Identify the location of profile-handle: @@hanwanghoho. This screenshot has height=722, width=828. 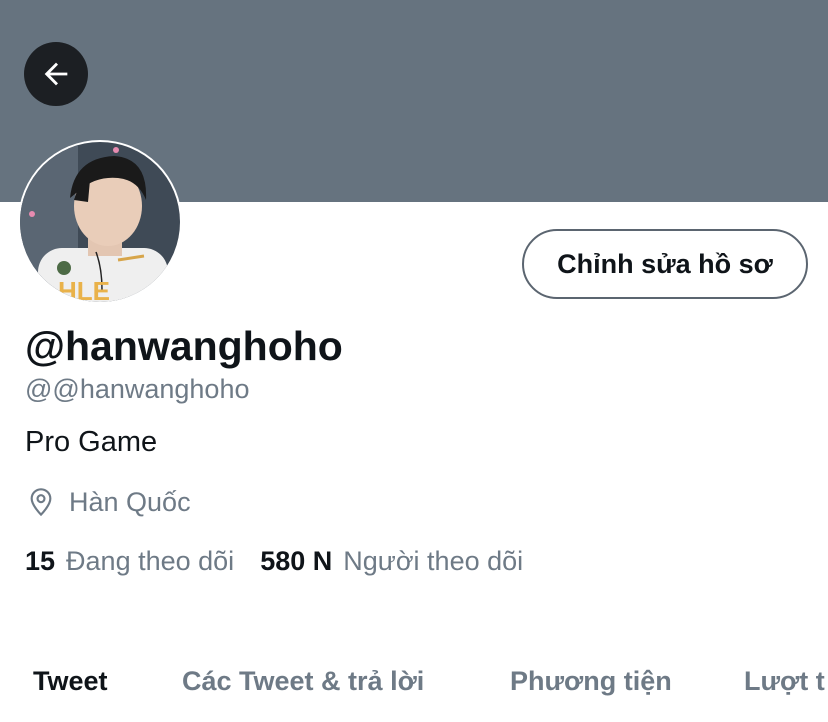
(137, 389).